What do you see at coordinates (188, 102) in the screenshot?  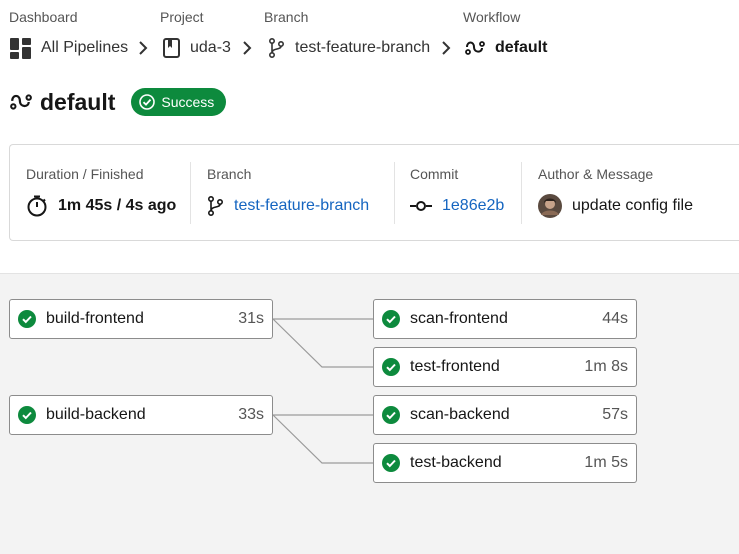 I see `status-badge-label: Success` at bounding box center [188, 102].